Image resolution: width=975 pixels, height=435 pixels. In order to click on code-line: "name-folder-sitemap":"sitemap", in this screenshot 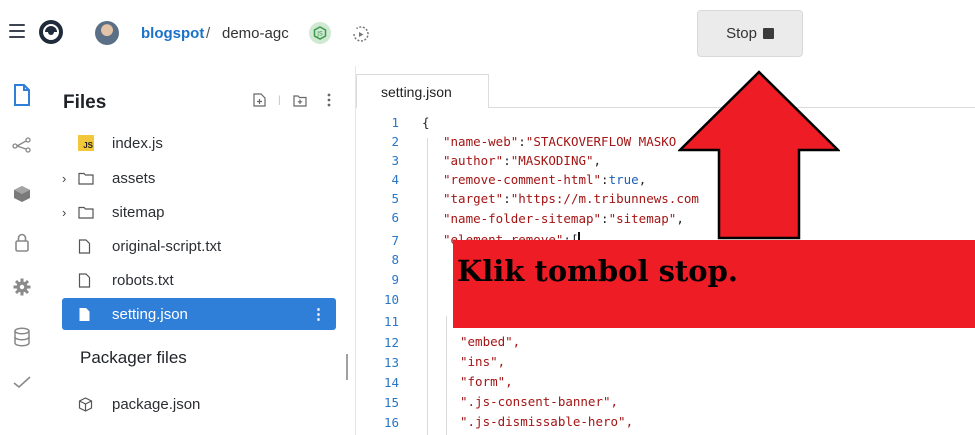, I will do `click(563, 218)`.